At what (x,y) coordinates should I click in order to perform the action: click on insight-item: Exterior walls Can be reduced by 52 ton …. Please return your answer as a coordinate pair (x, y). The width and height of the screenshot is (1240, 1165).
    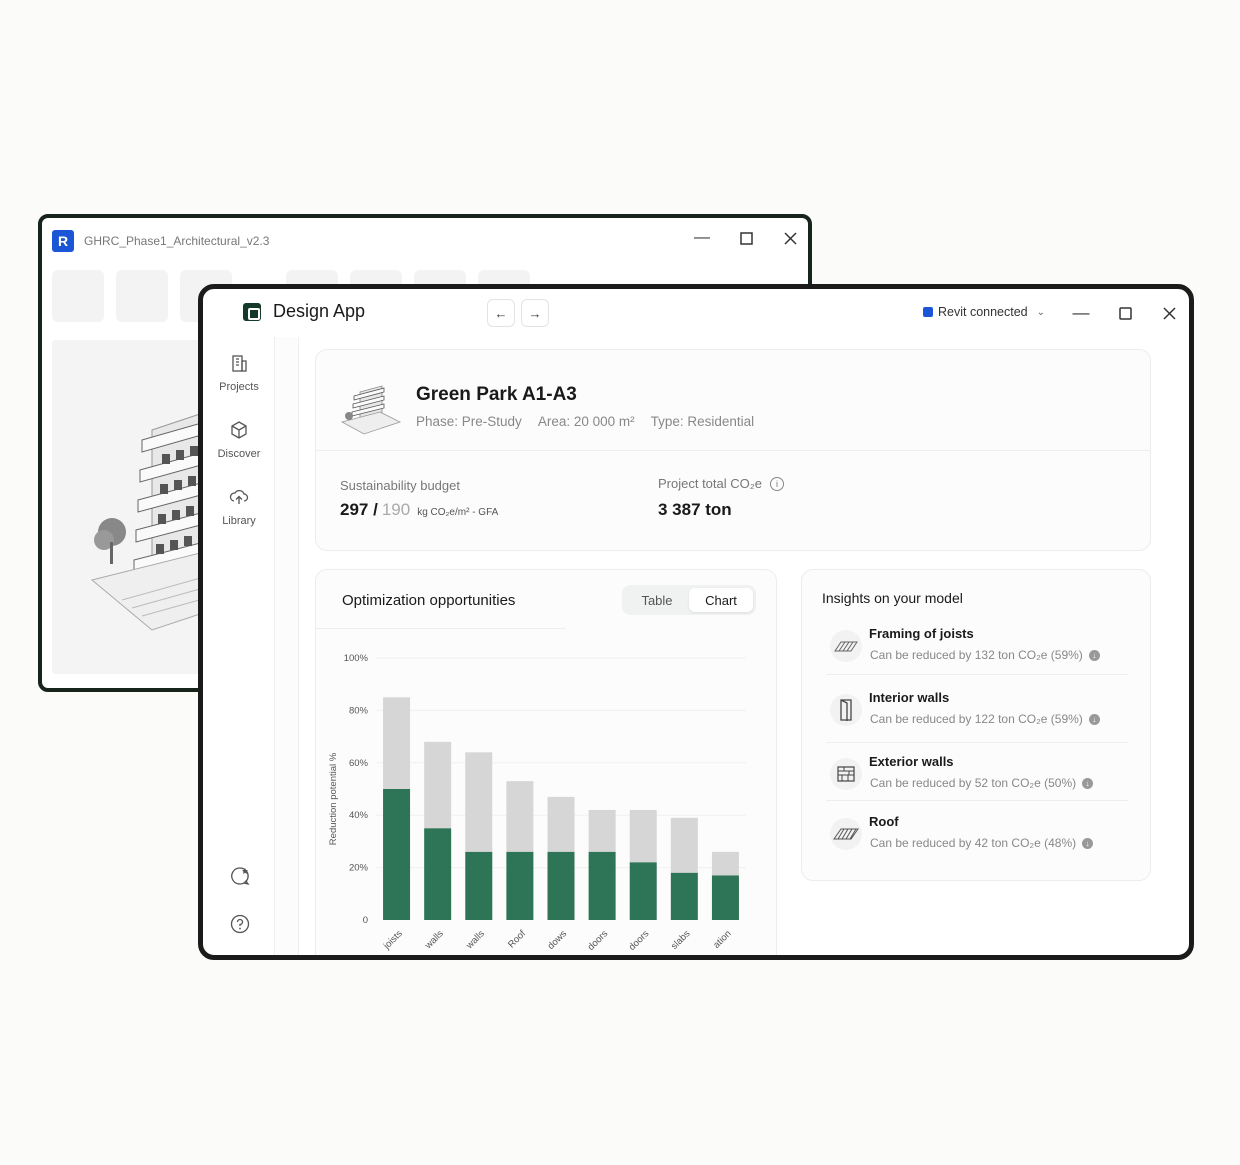
    Looking at the image, I should click on (975, 783).